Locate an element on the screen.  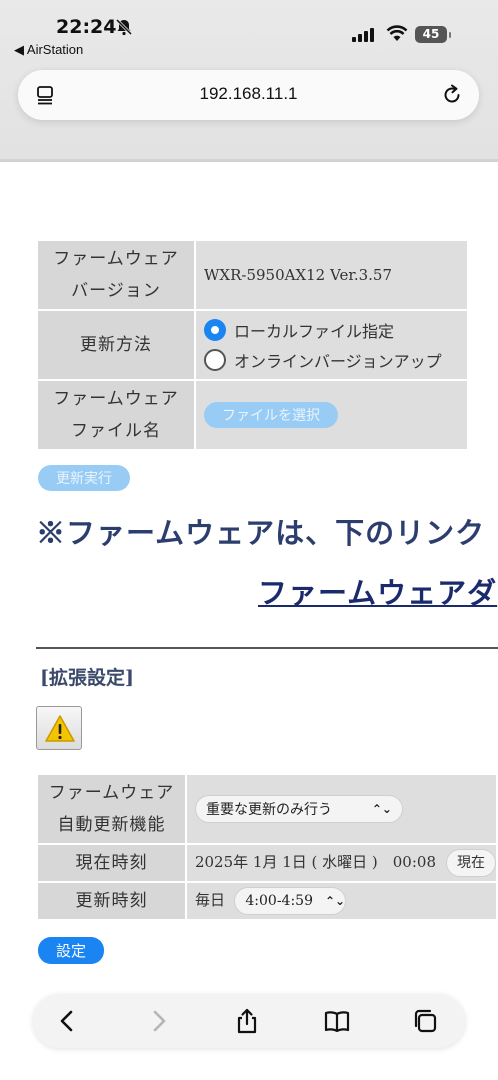
auto-update-label: ファームウェア 自動更新機能 is located at coordinates (111, 809).